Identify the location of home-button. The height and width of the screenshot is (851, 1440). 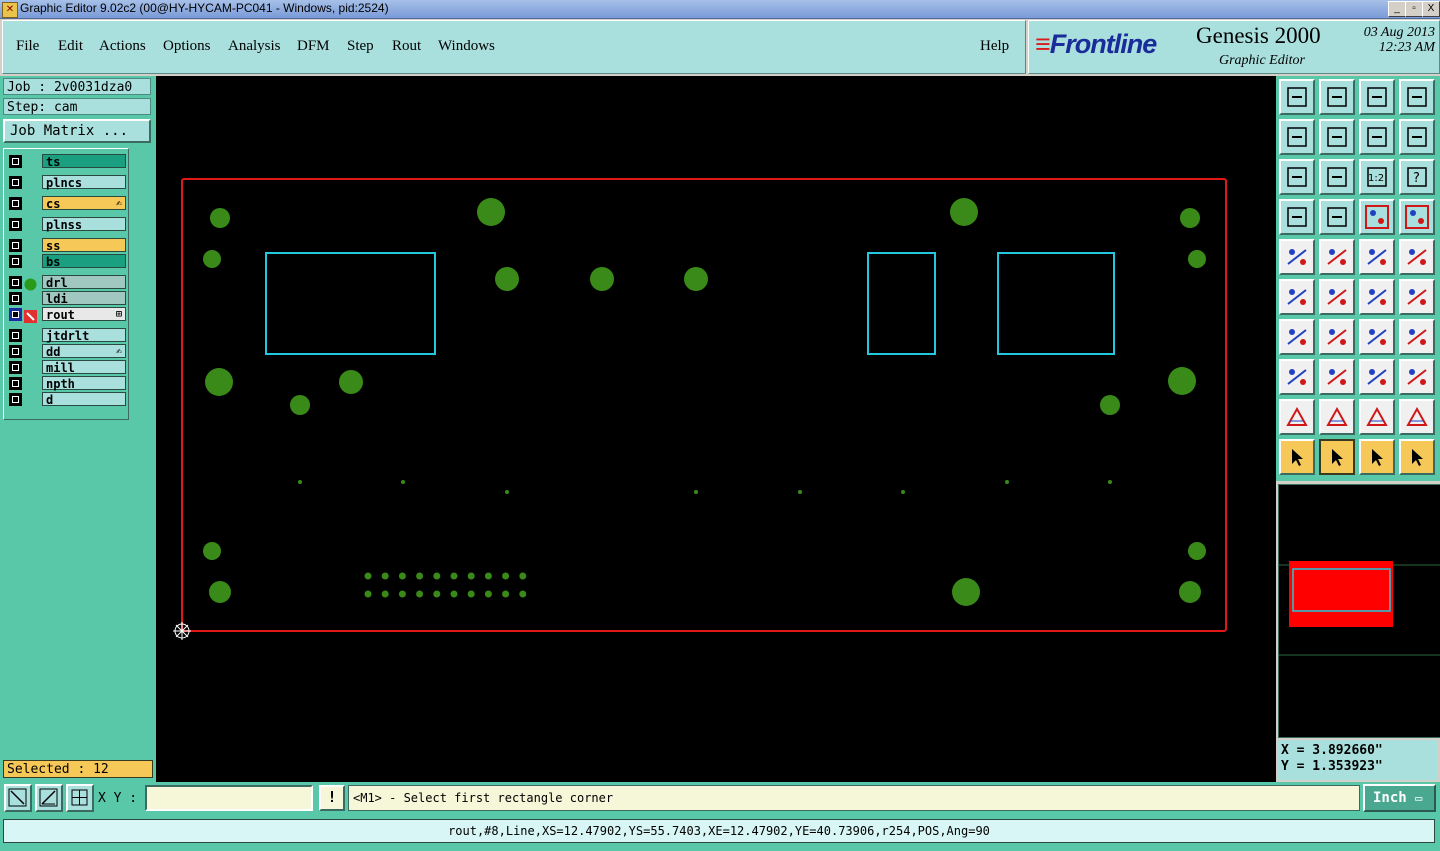
(1377, 97).